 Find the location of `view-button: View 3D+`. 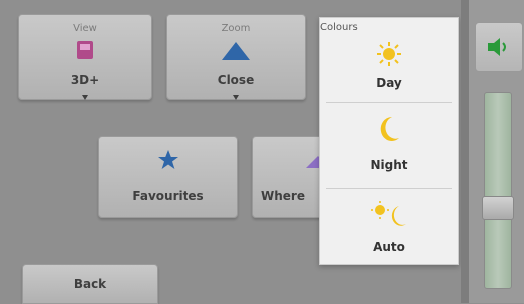

view-button: View 3D+ is located at coordinates (85, 57).